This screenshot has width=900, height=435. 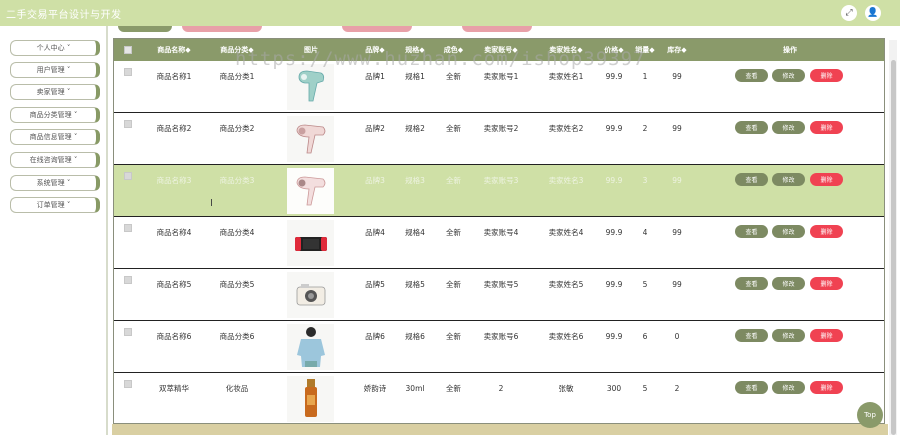 What do you see at coordinates (501, 388) in the screenshot?
I see `cell-seller-account: 2` at bounding box center [501, 388].